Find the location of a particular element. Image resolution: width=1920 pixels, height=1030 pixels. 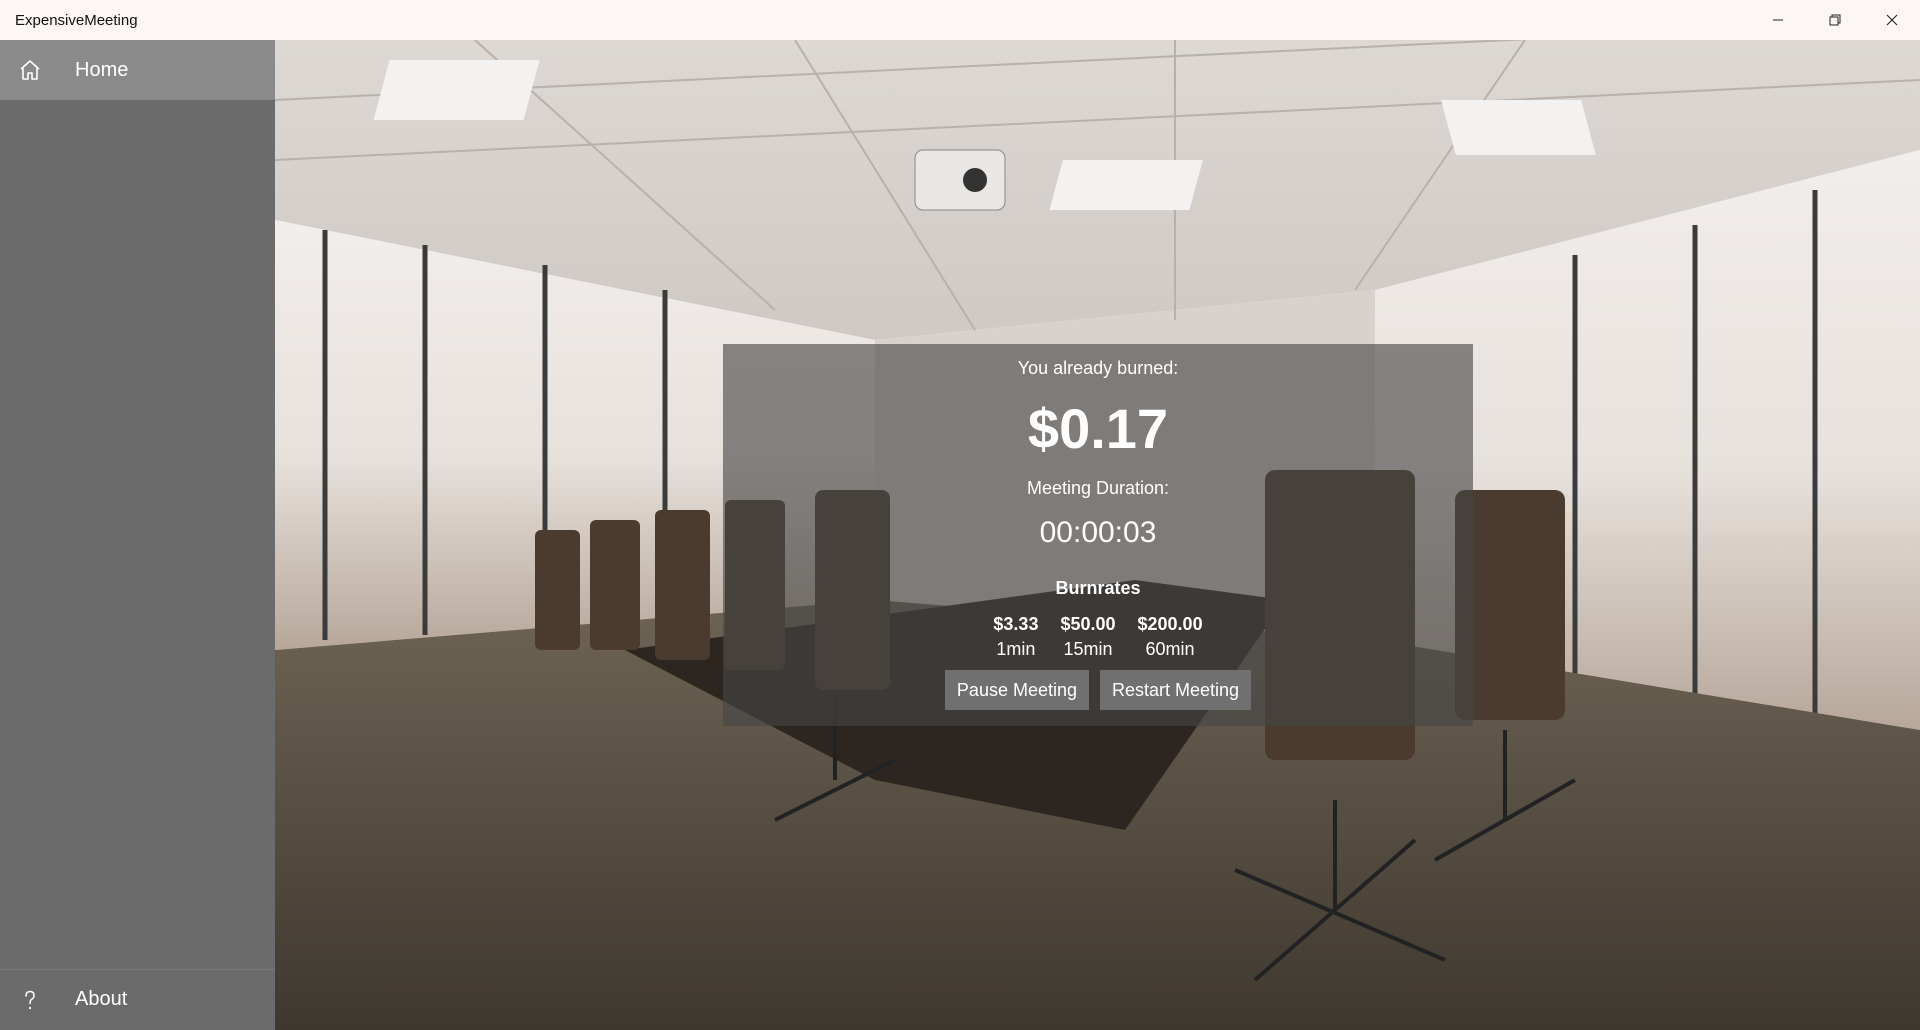

app-title: ExpensiveMeeting is located at coordinates (76, 20).